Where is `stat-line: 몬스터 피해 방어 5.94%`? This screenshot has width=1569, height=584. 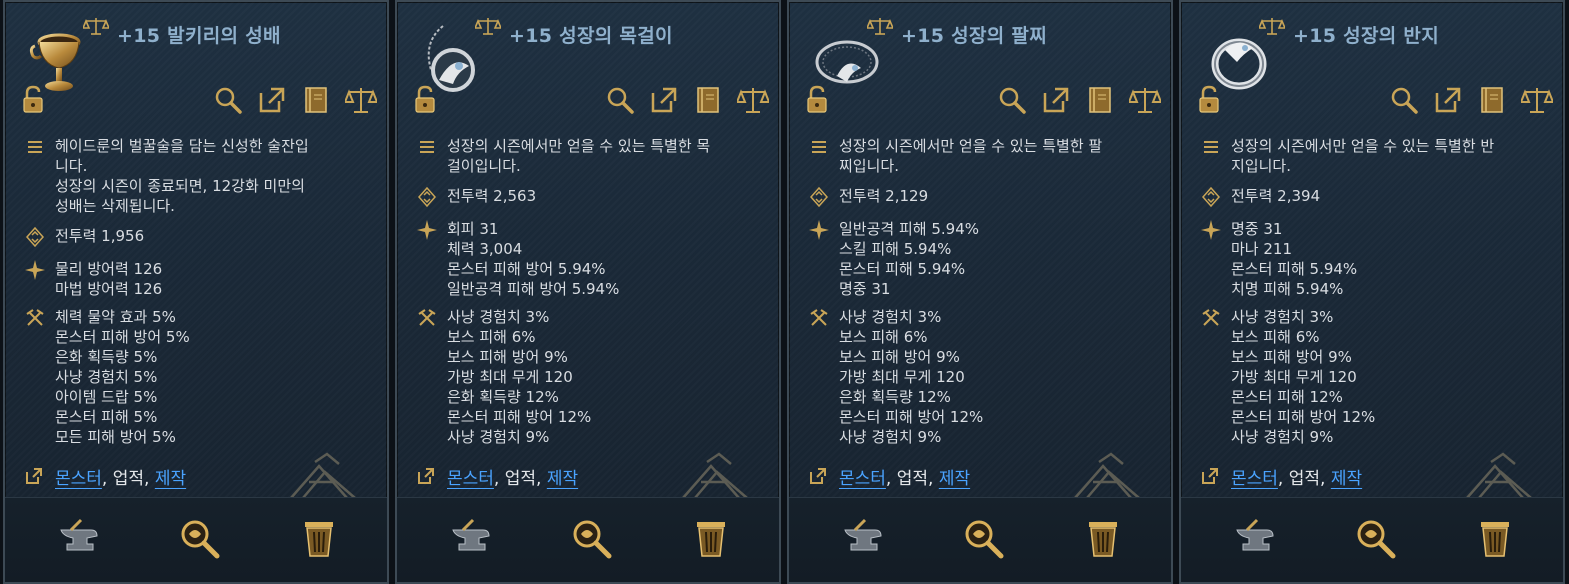 stat-line: 몬스터 피해 방어 5.94% is located at coordinates (526, 269).